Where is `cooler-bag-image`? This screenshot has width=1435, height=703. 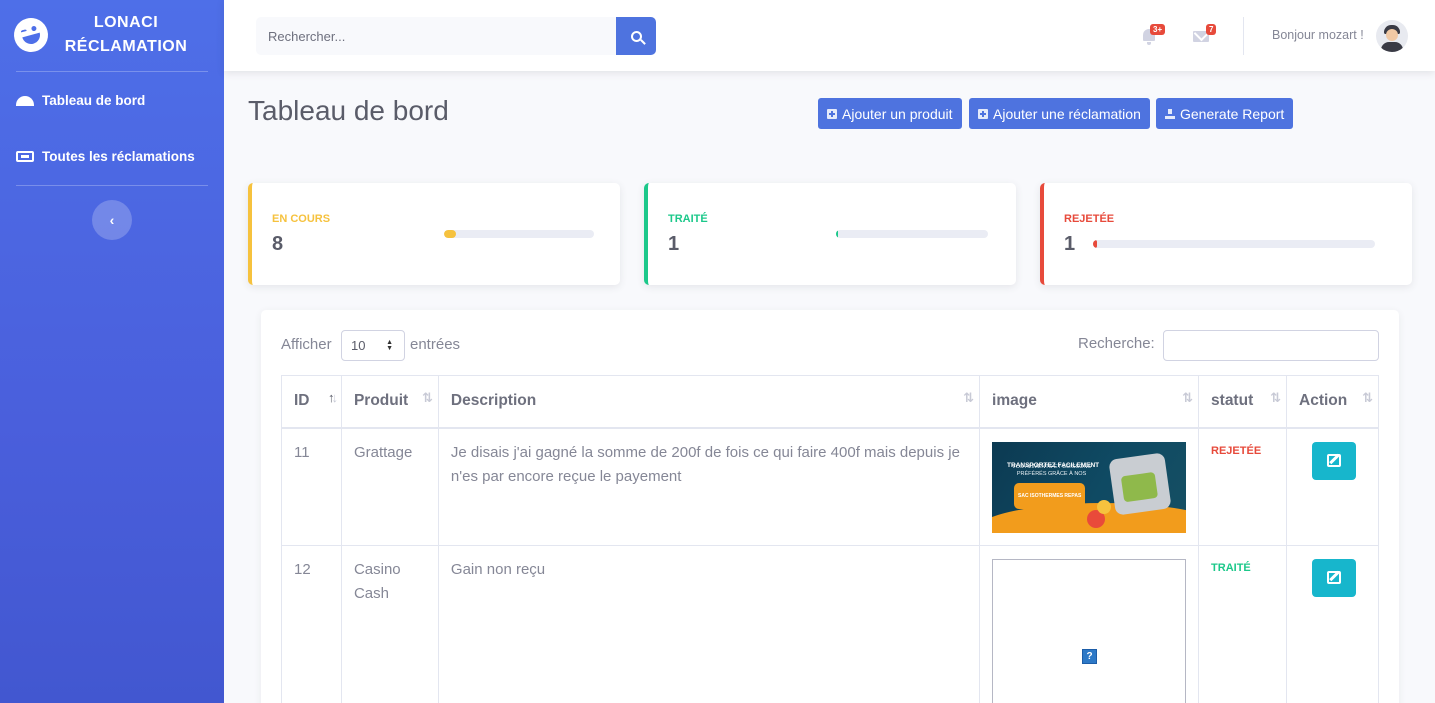 cooler-bag-image is located at coordinates (1140, 483).